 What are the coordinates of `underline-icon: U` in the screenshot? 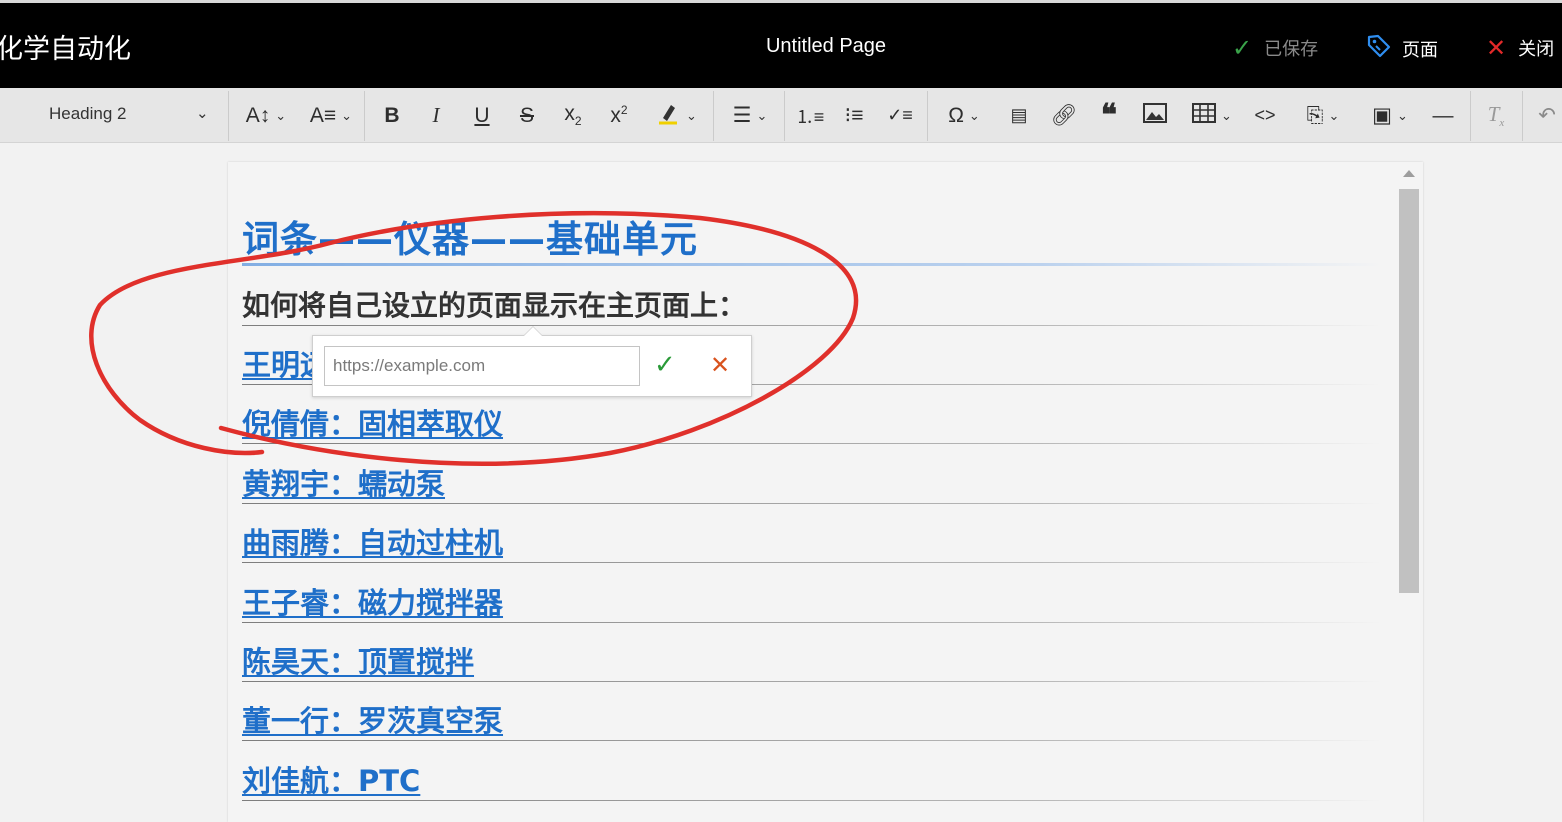 It's located at (482, 115).